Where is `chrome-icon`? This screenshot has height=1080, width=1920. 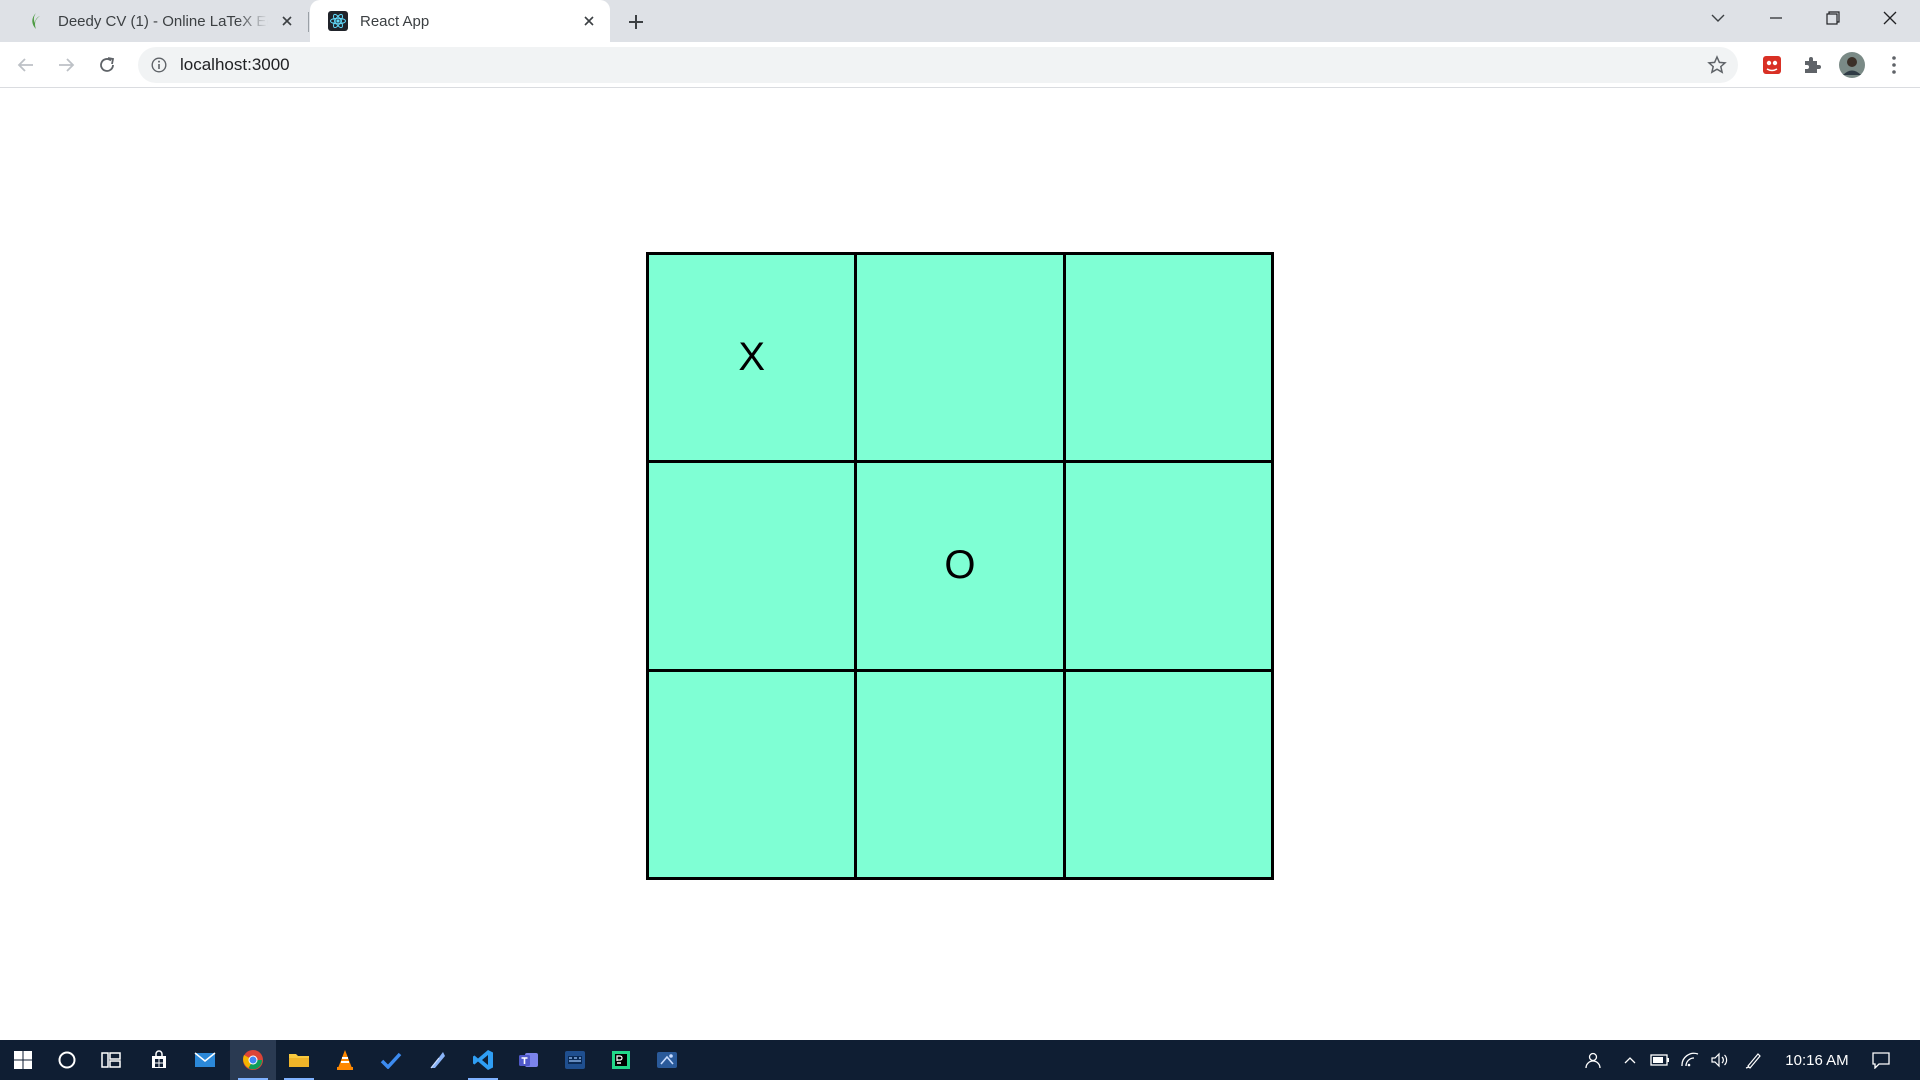
chrome-icon is located at coordinates (253, 1060).